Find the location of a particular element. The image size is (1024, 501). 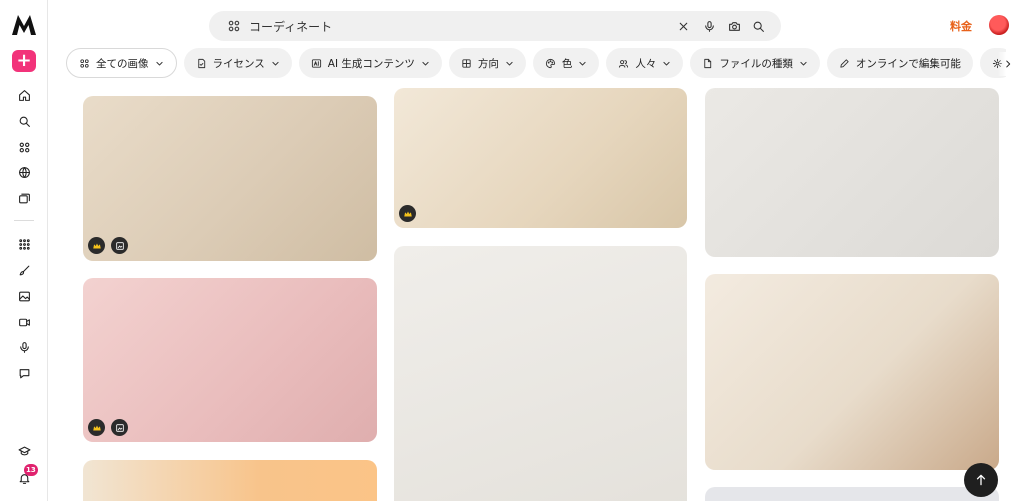

search-bar is located at coordinates (495, 26).